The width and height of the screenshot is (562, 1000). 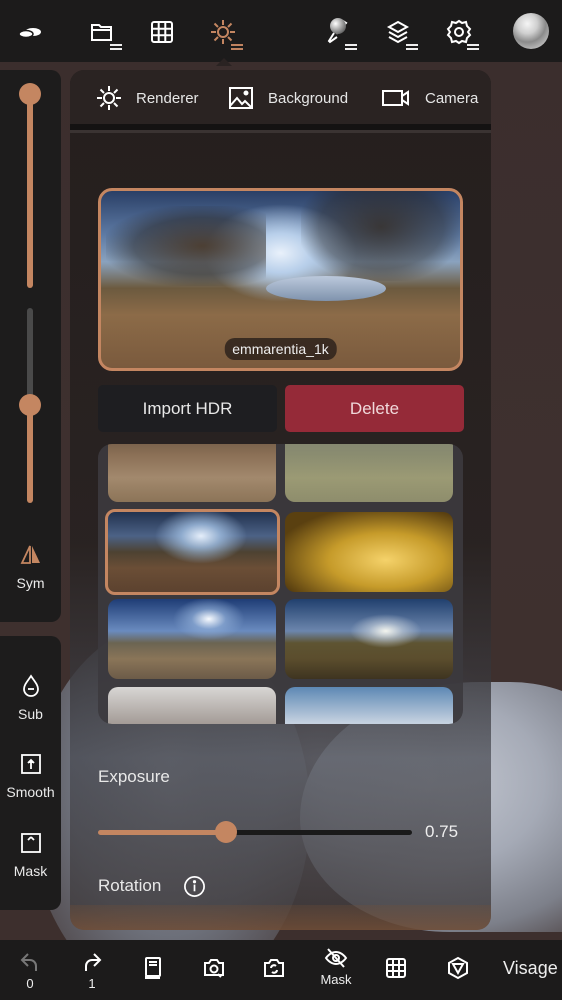 I want to click on symmetry-button: Sym, so click(x=30, y=567).